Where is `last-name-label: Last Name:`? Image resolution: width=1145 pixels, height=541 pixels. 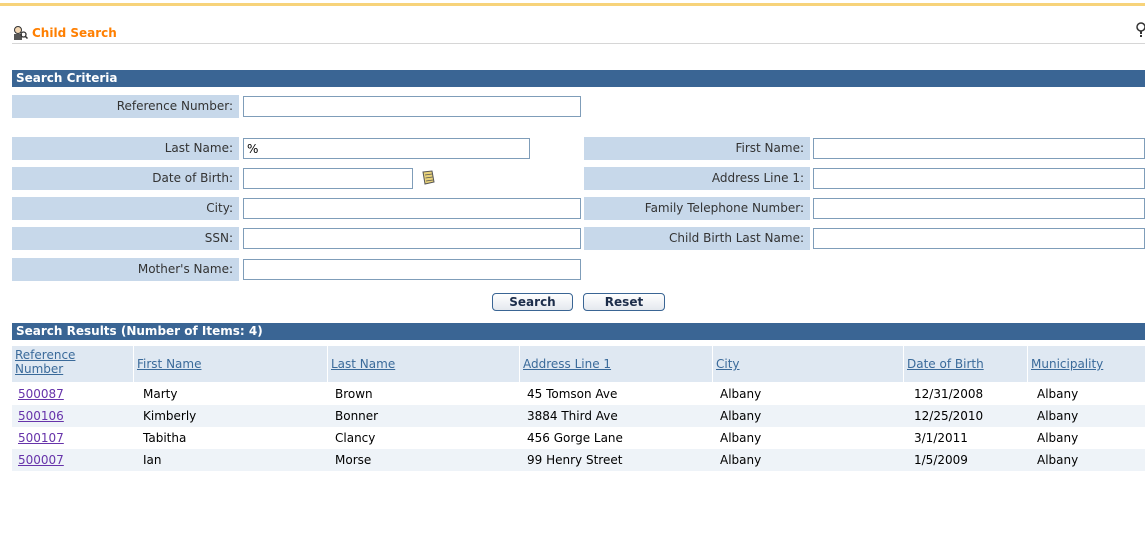 last-name-label: Last Name: is located at coordinates (125, 148).